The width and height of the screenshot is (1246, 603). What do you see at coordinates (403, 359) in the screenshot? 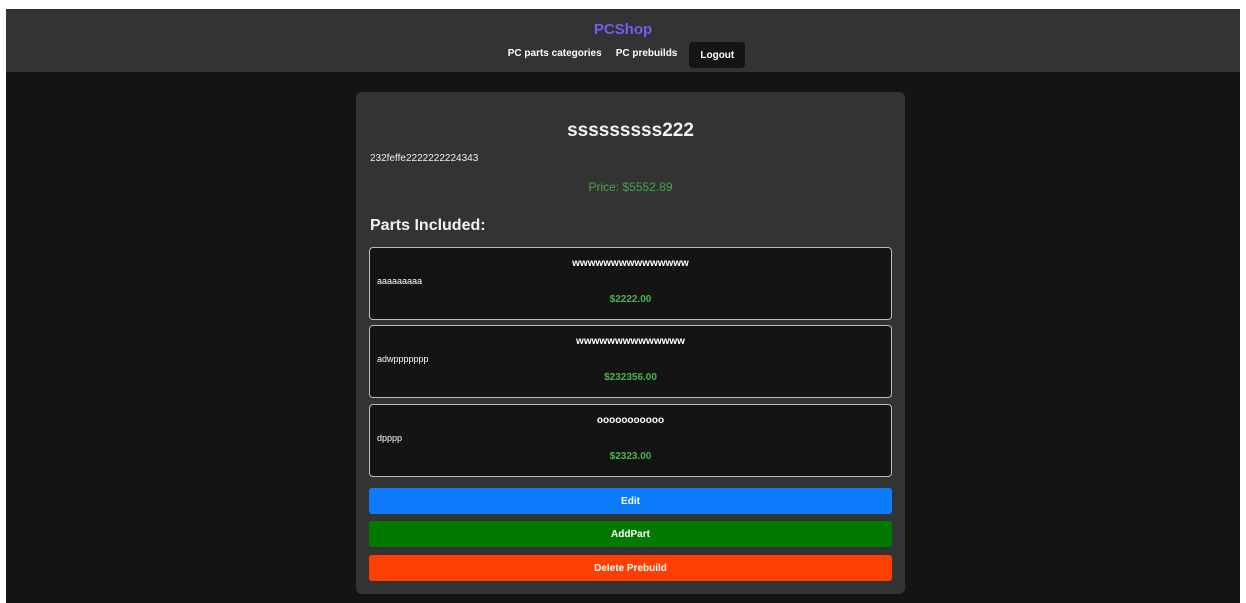
I see `part-description: adwppppppp` at bounding box center [403, 359].